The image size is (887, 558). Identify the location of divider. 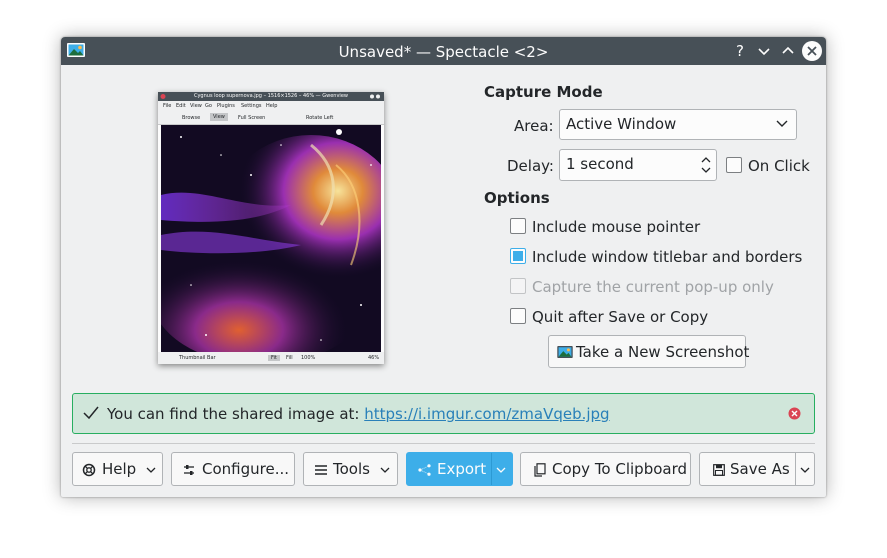
(443, 443).